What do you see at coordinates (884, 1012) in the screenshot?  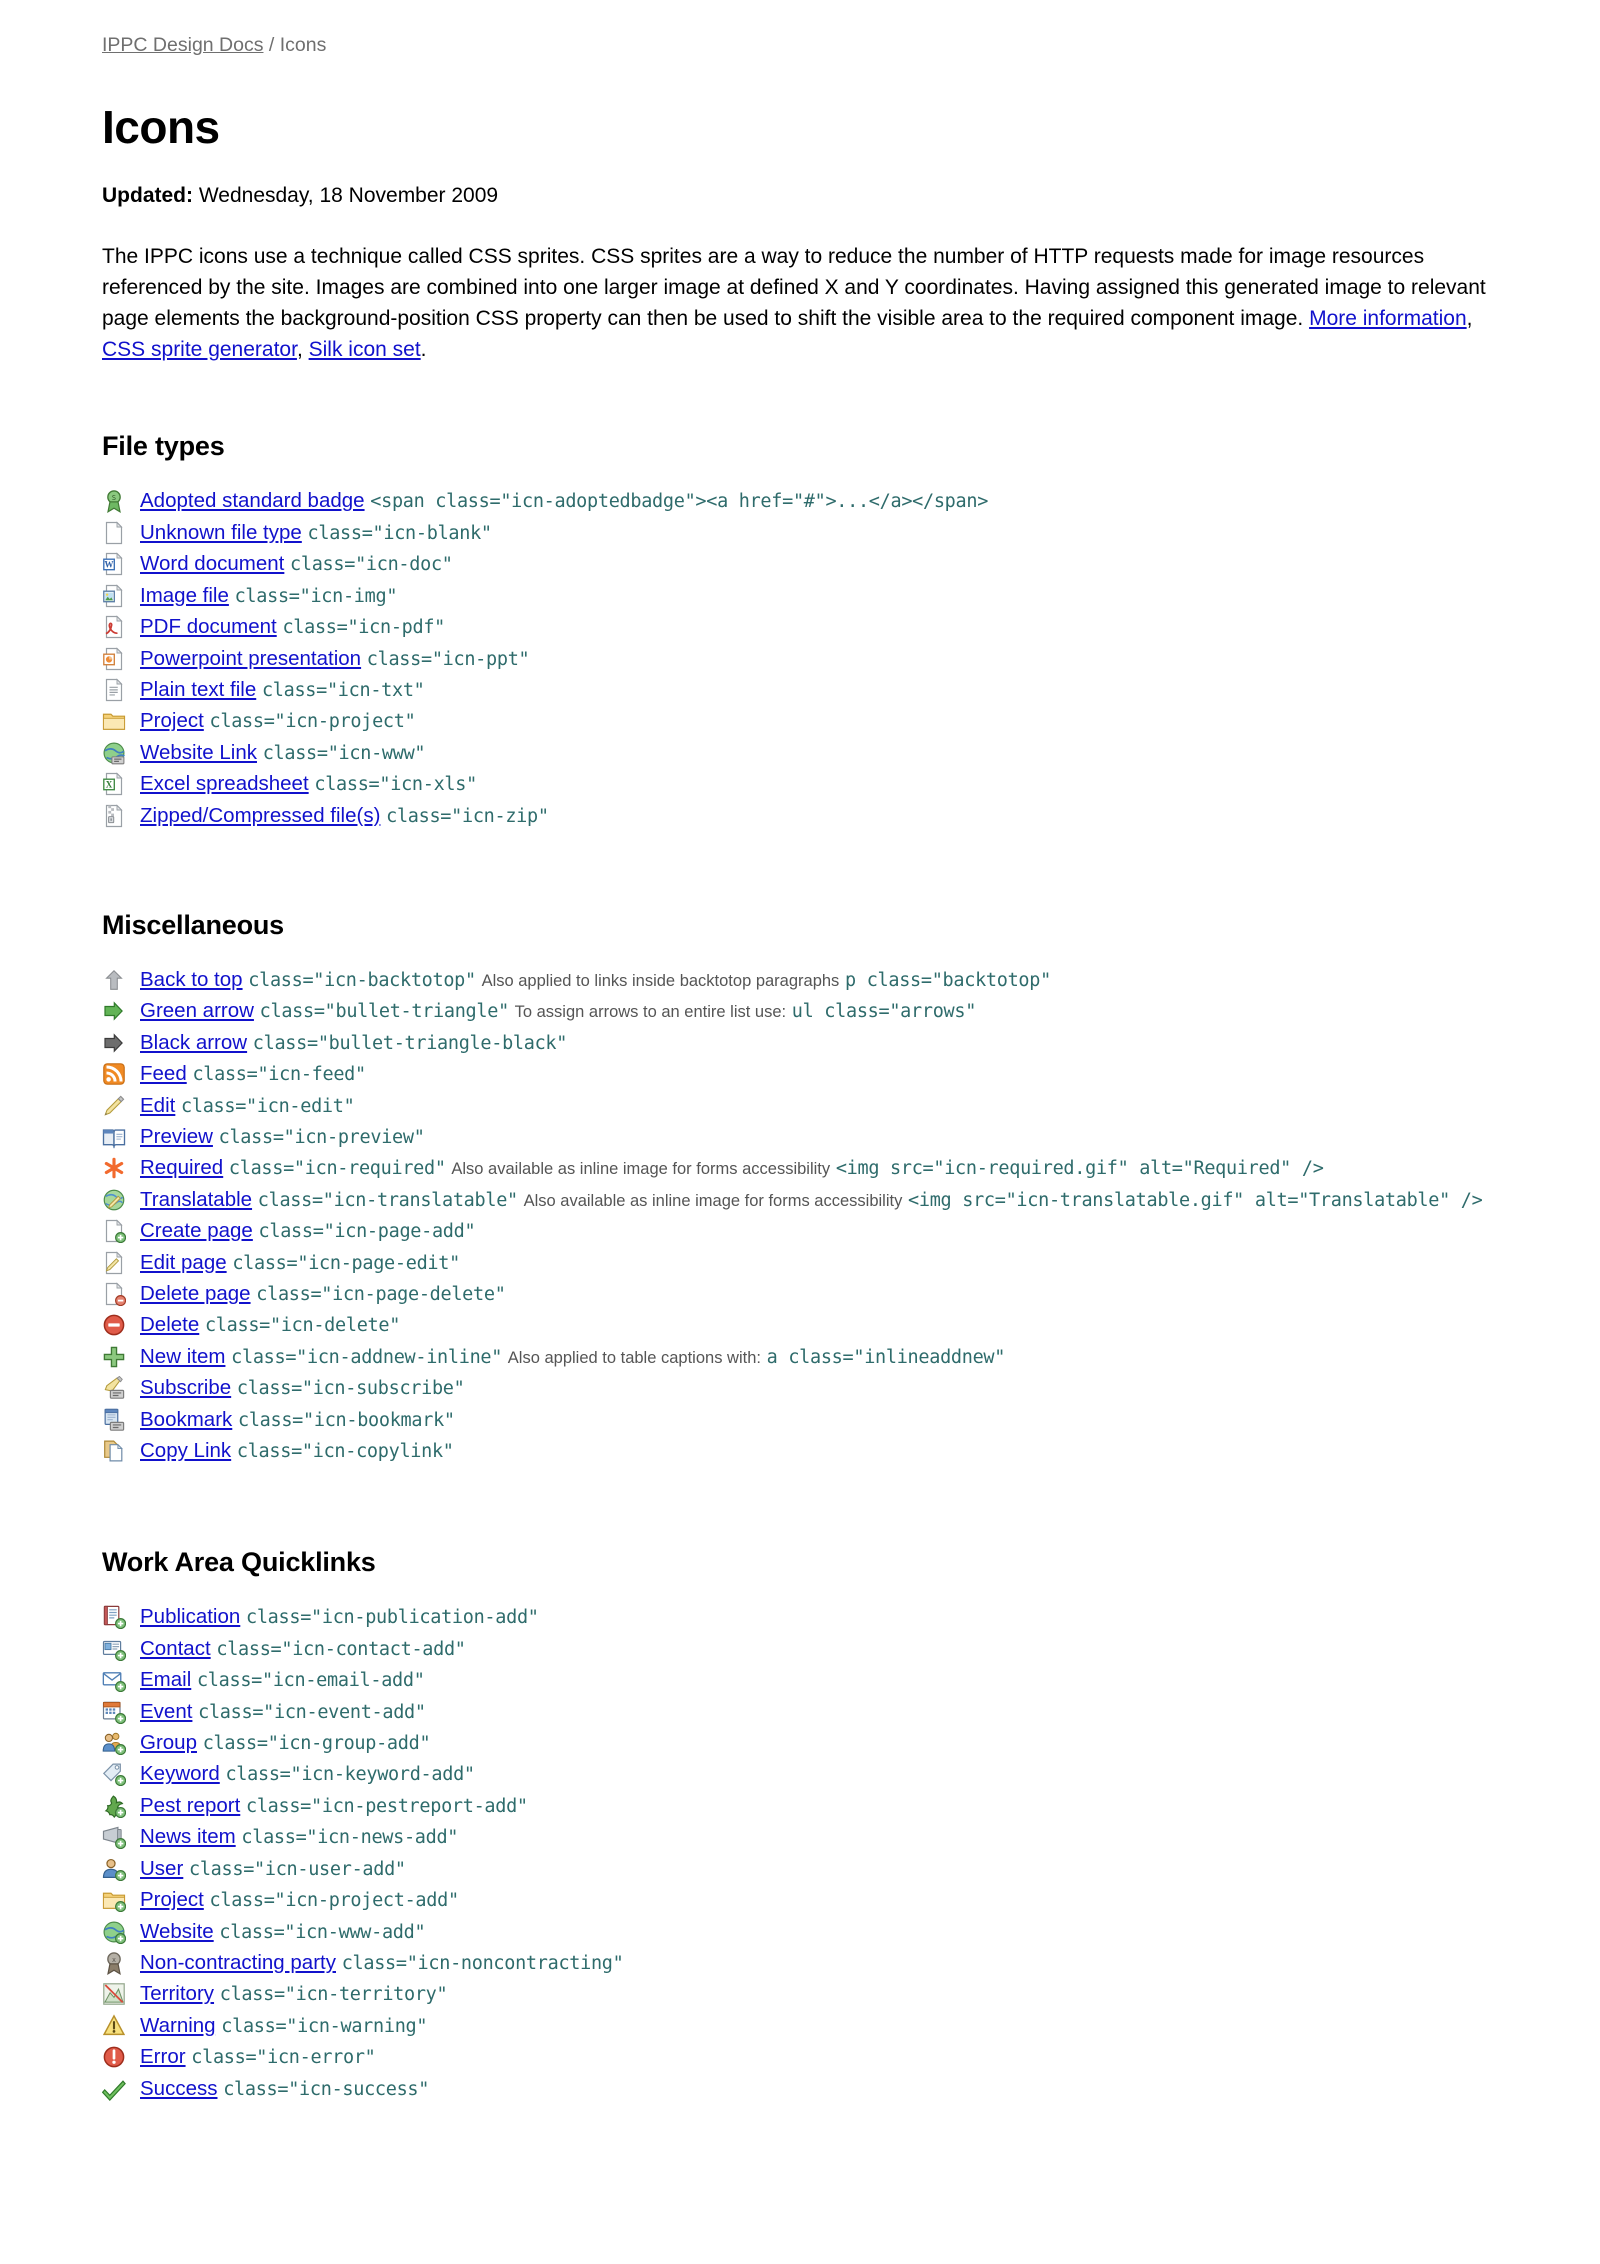 I see `icon-usage-code: ul class="arrows"` at bounding box center [884, 1012].